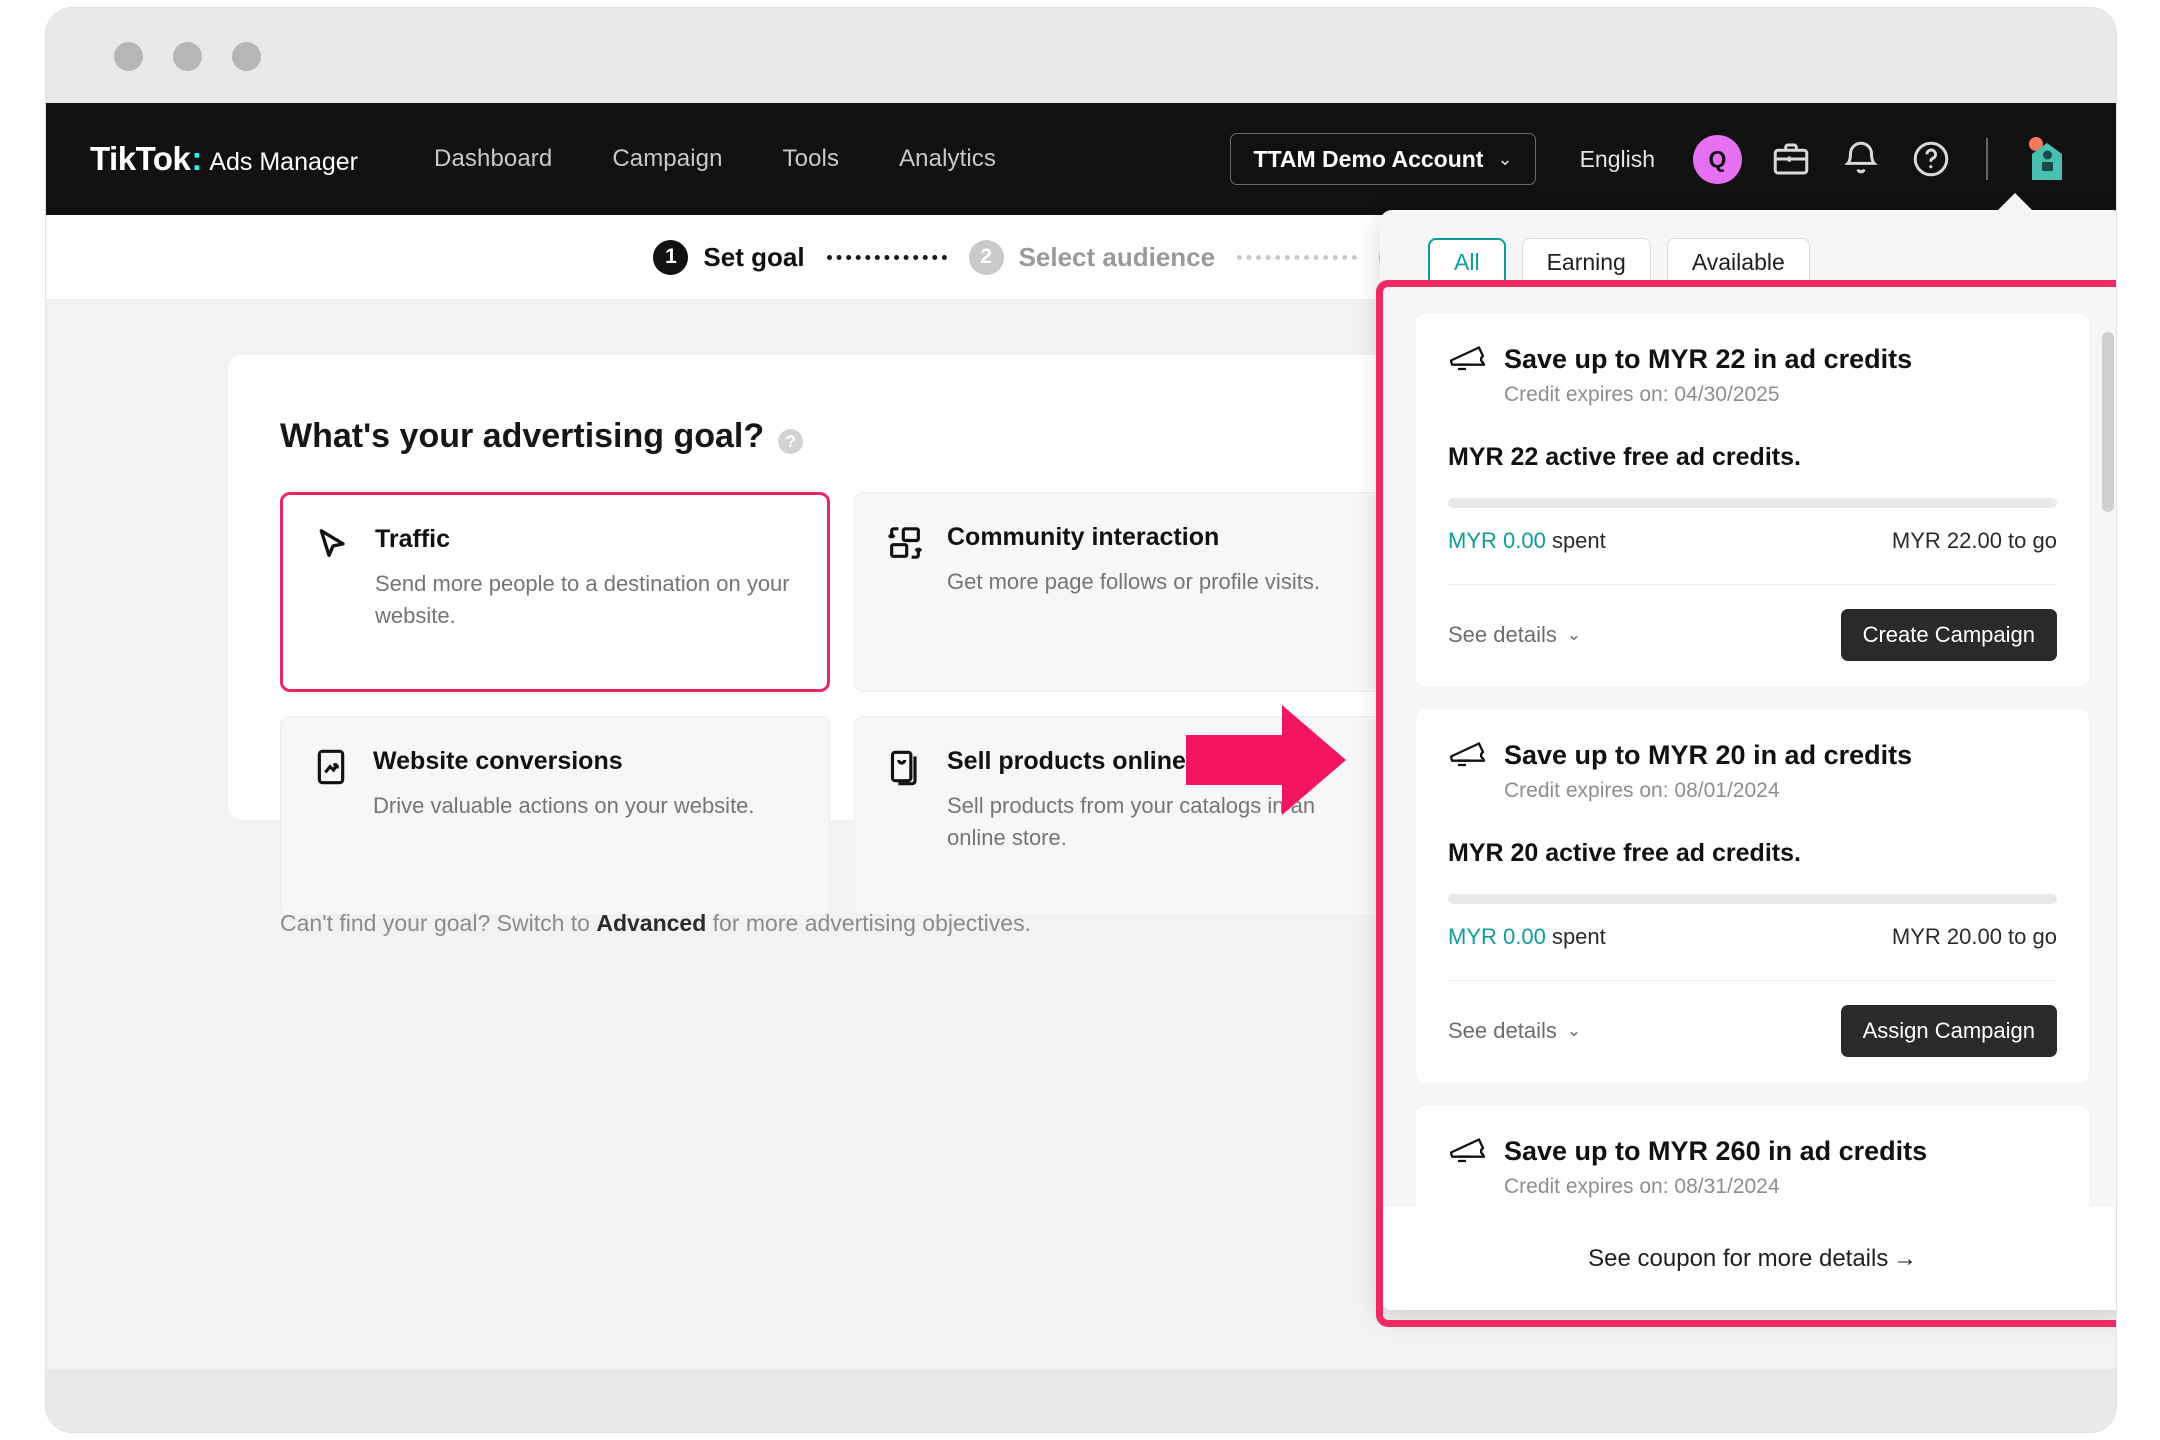  Describe the element at coordinates (1266, 760) in the screenshot. I see `annotation-arrow-icon` at that location.